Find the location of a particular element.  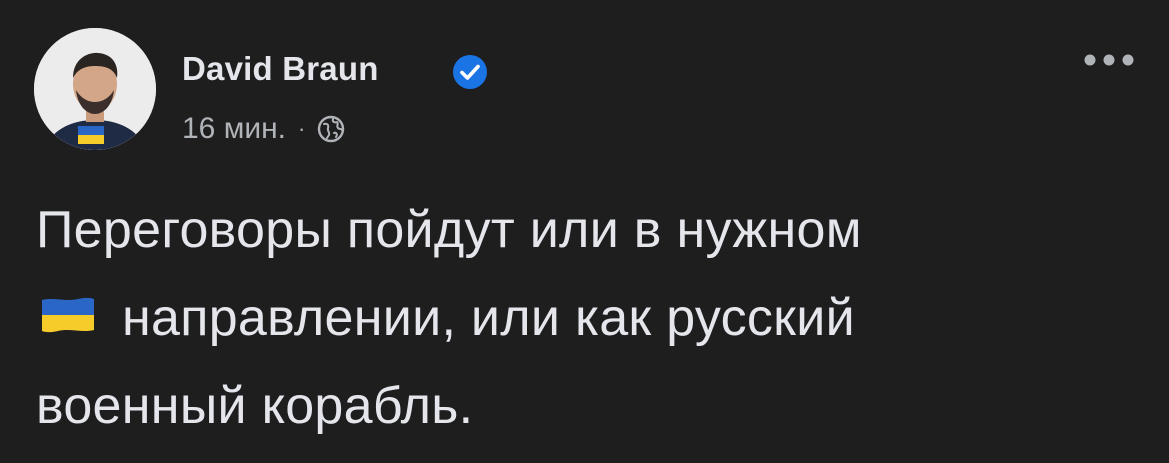

post-meta: 16 мин. · is located at coordinates (263, 129).